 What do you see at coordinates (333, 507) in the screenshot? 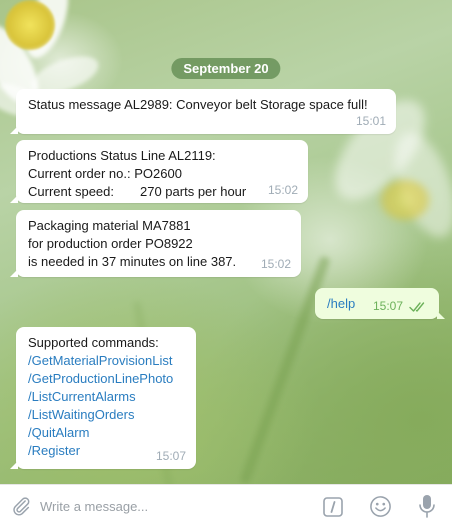
I see `slash-command-icon` at bounding box center [333, 507].